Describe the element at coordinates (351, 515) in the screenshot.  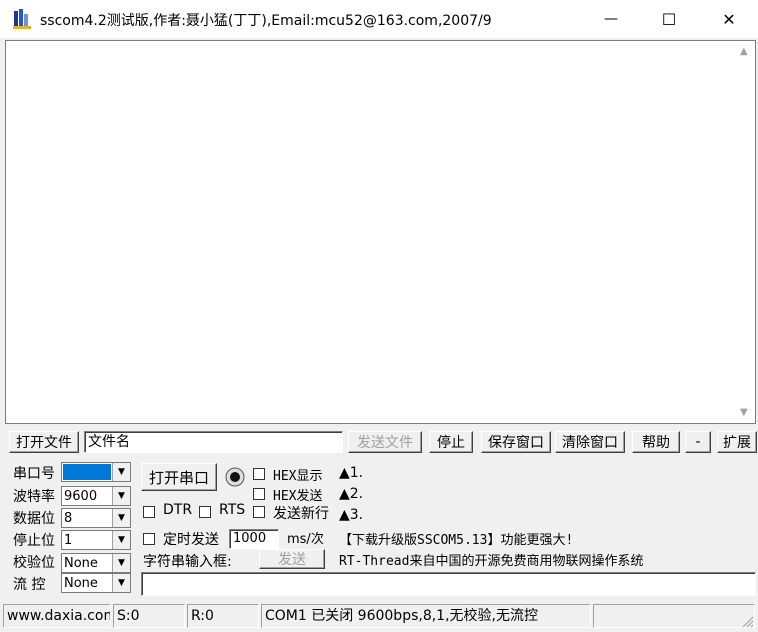
I see `quick-link-3: ▲3.` at that location.